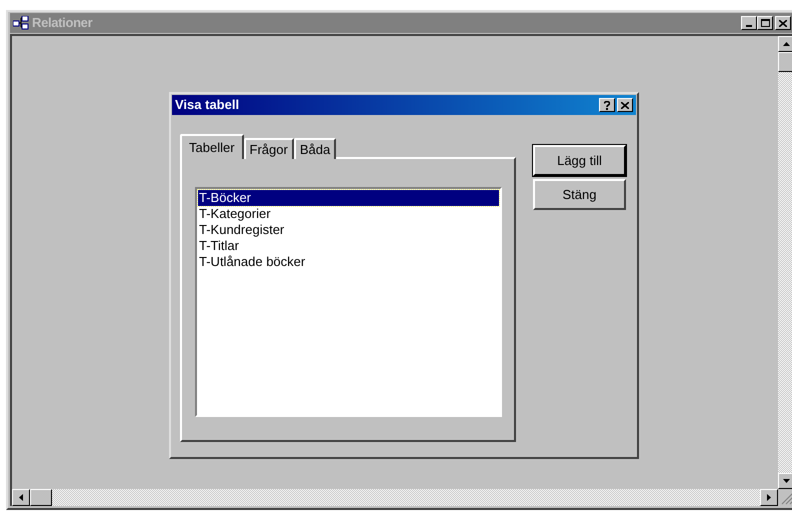  Describe the element at coordinates (348, 214) in the screenshot. I see `list-item: T-Kategorier` at that location.